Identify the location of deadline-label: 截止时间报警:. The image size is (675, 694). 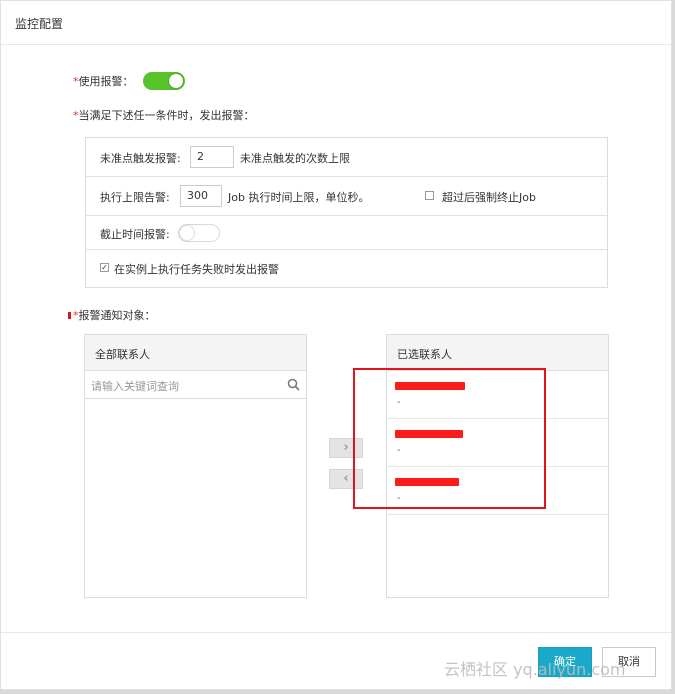
(135, 234).